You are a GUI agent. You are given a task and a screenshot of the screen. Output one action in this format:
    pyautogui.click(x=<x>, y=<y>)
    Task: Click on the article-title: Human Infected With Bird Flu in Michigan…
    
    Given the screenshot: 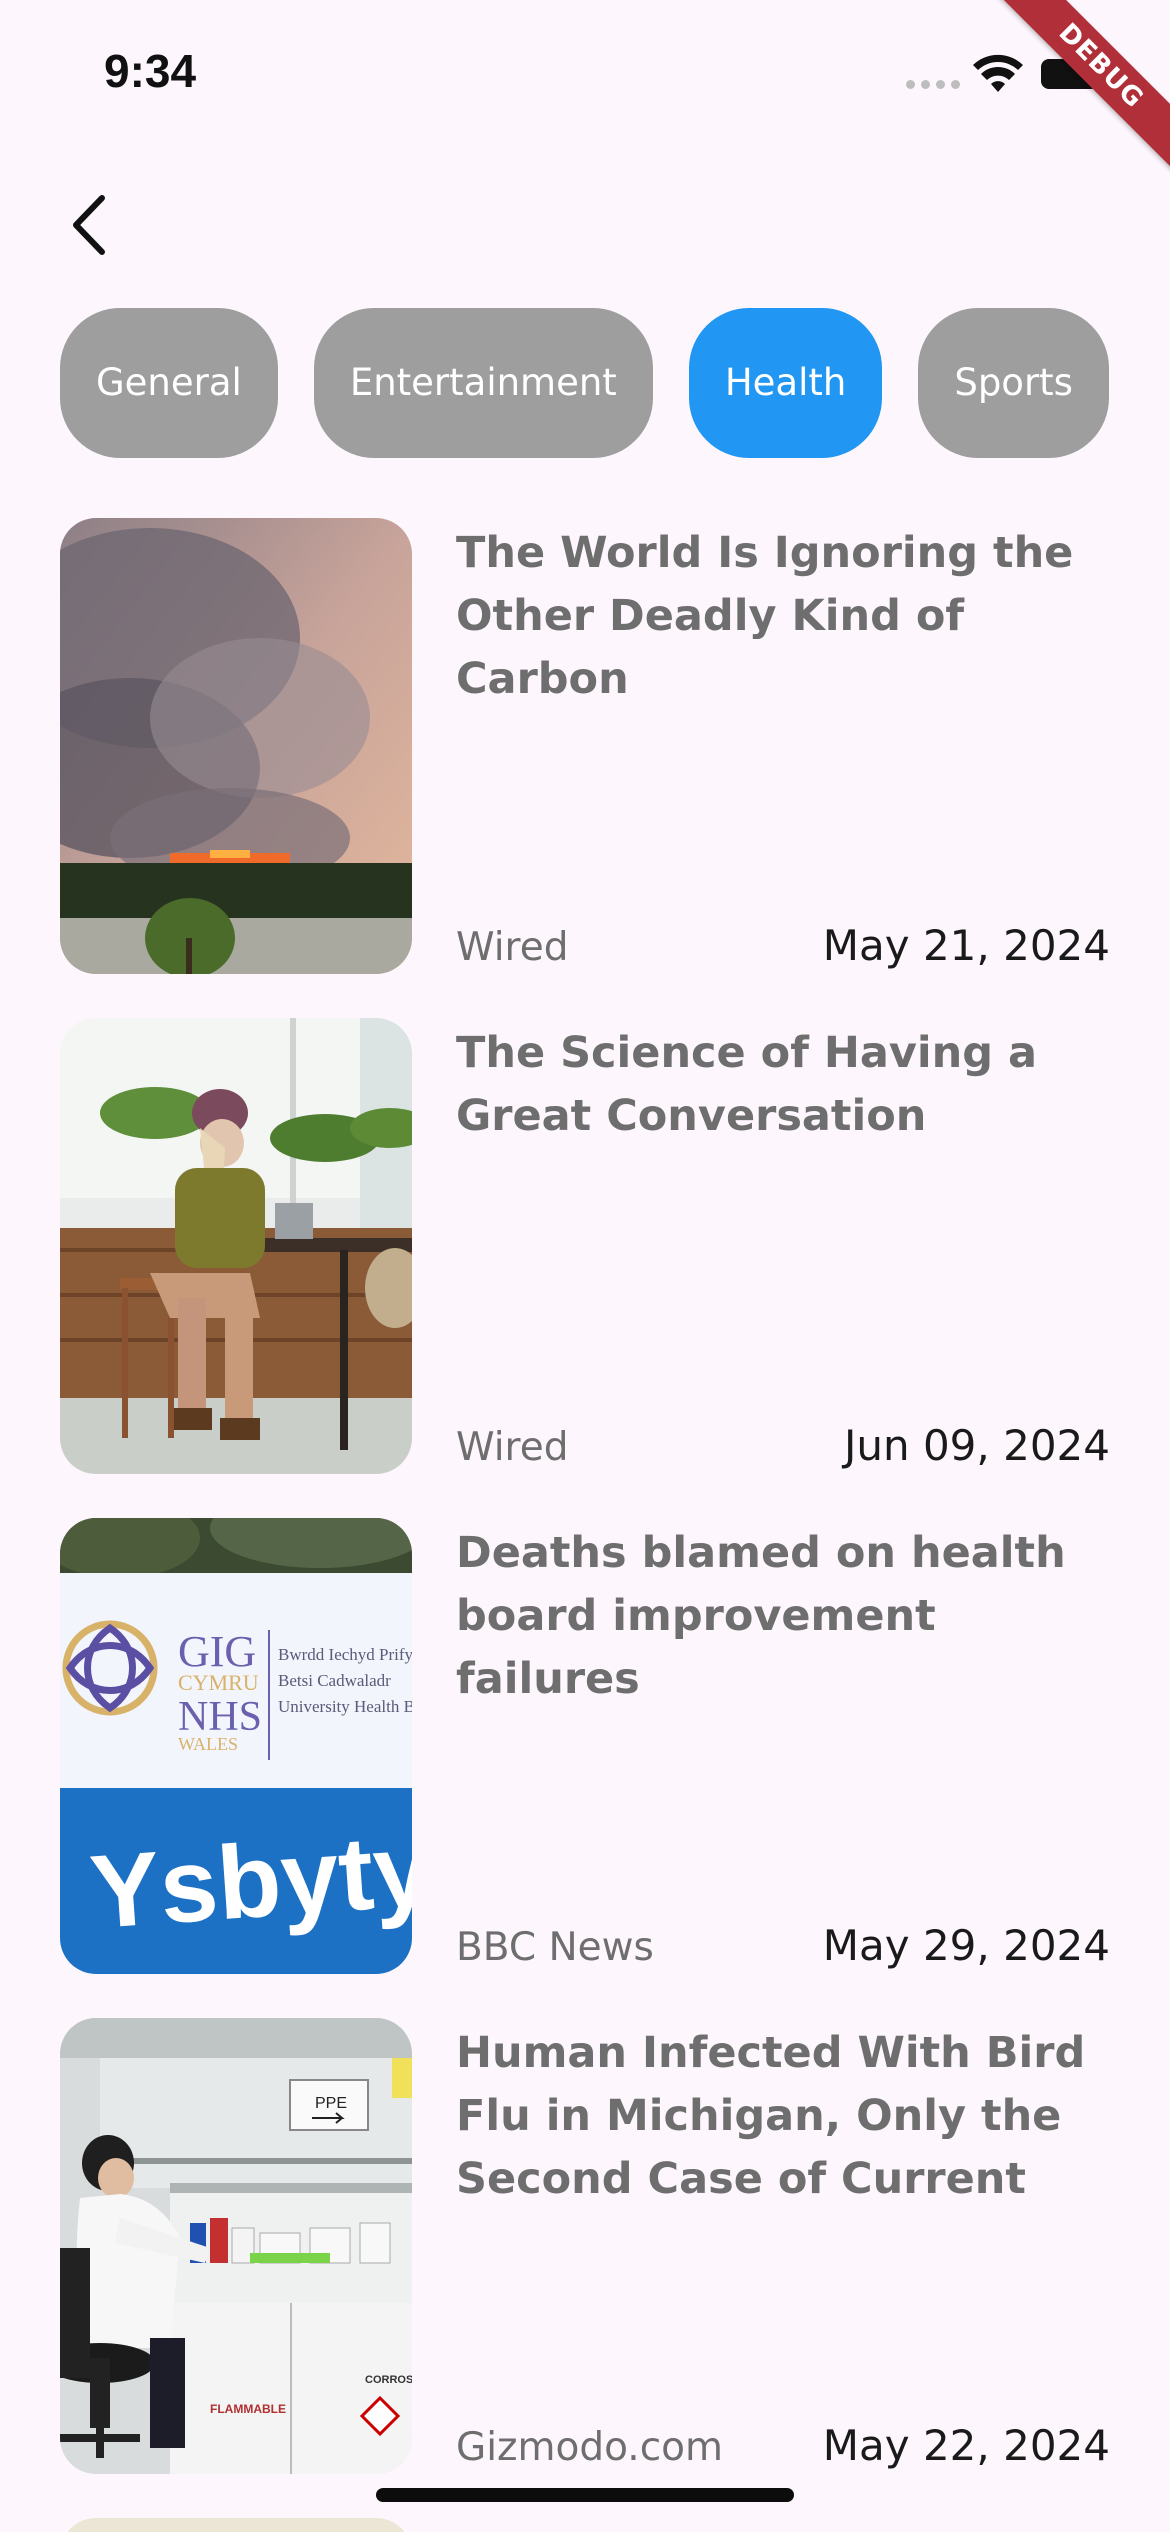 What is the action you would take?
    pyautogui.click(x=771, y=2116)
    